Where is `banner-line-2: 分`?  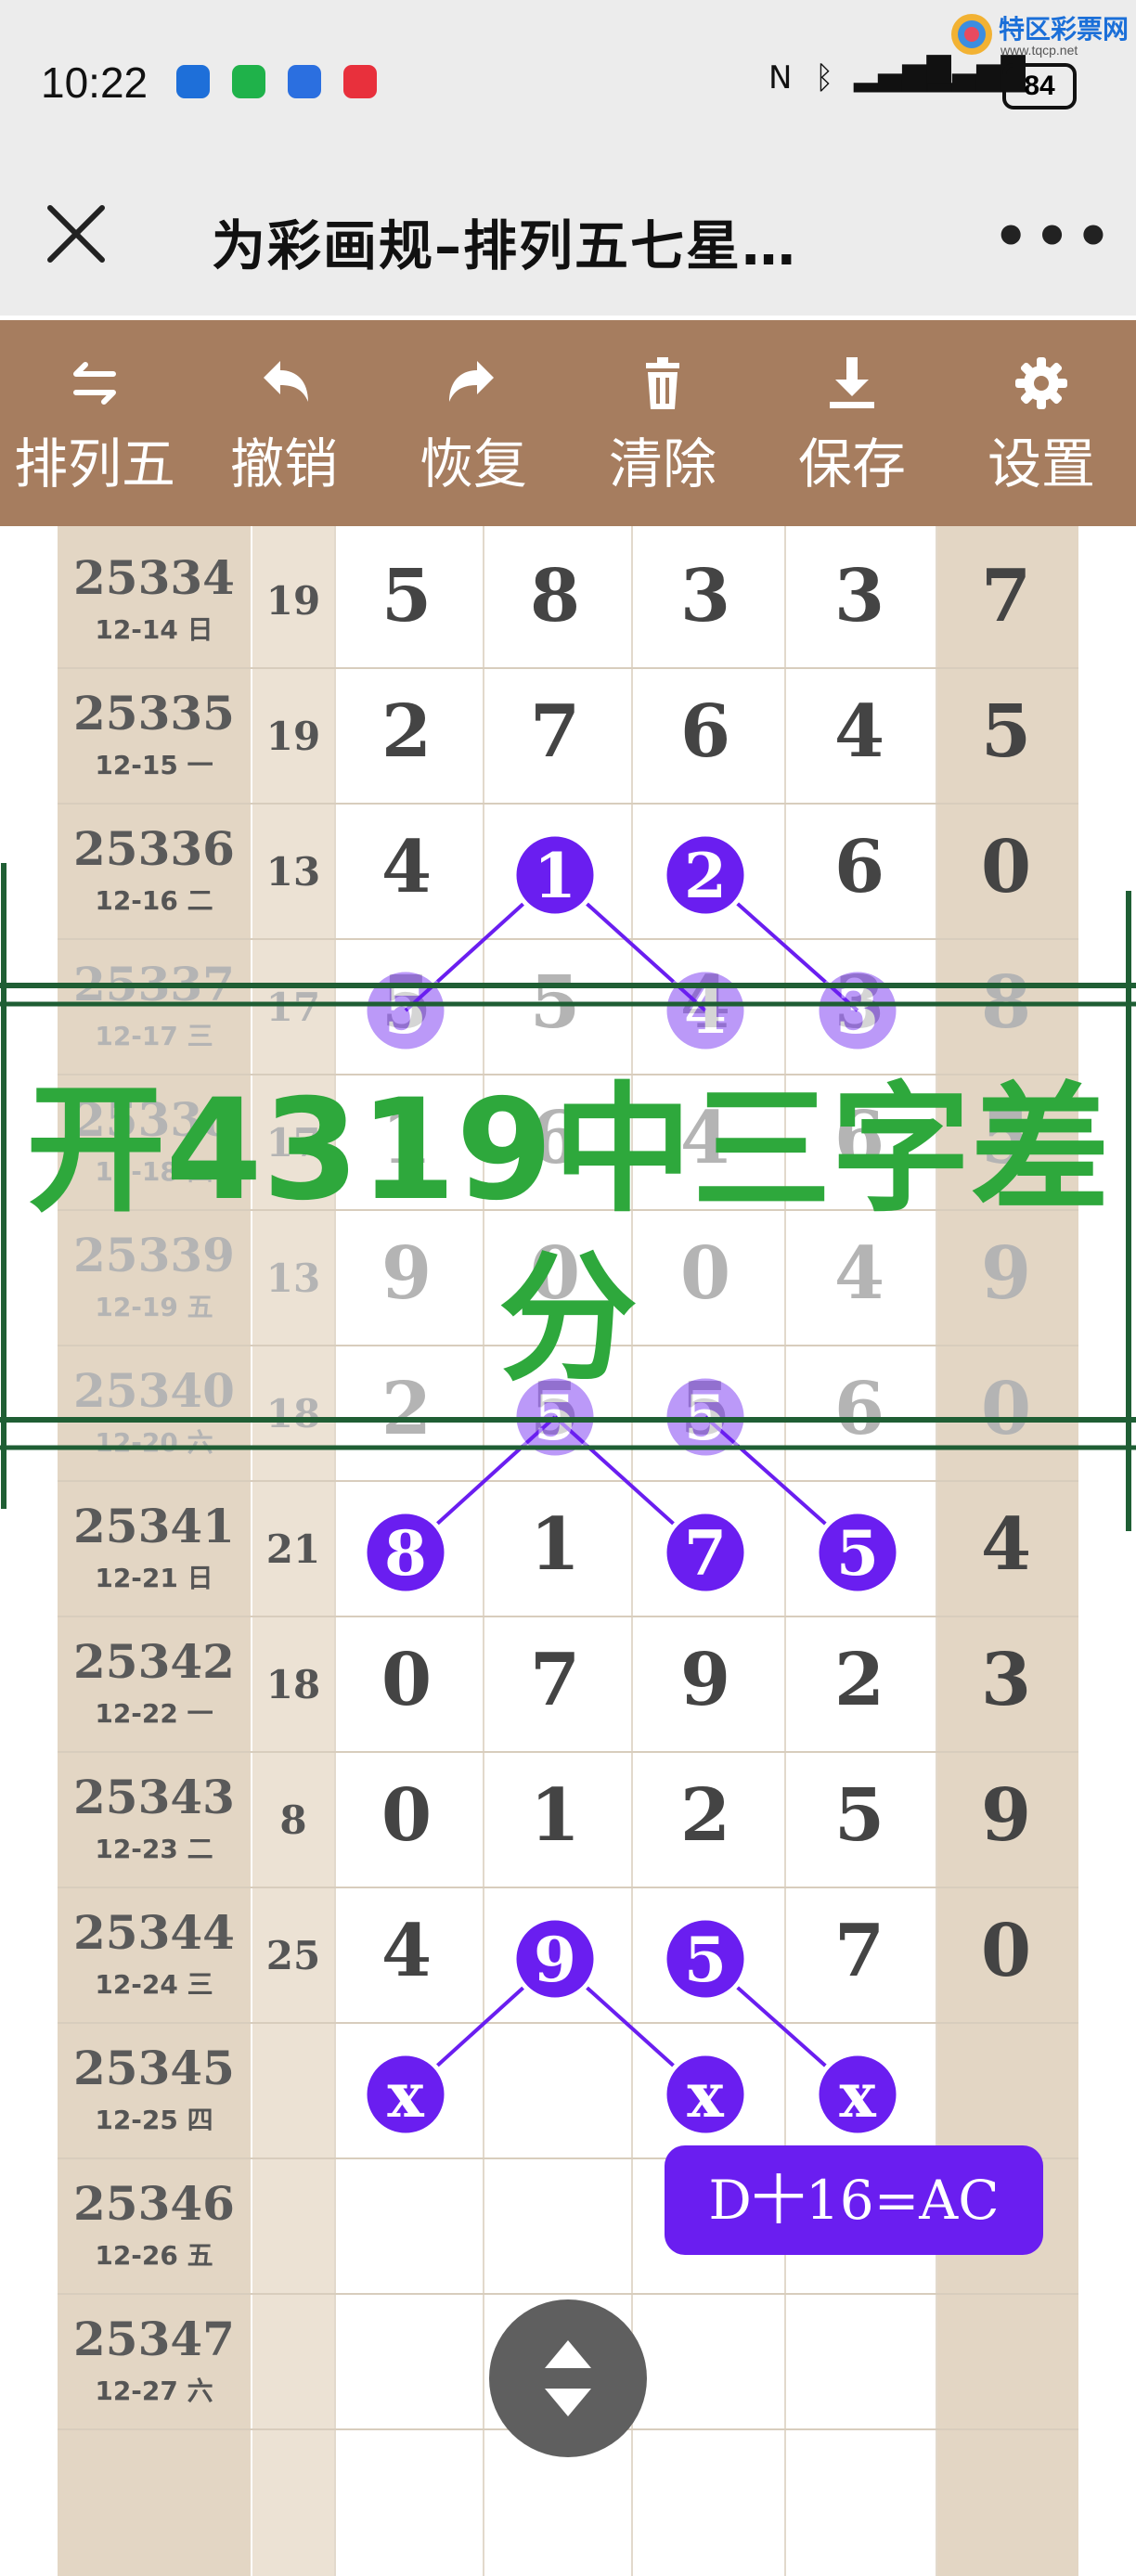 banner-line-2: 分 is located at coordinates (567, 1320).